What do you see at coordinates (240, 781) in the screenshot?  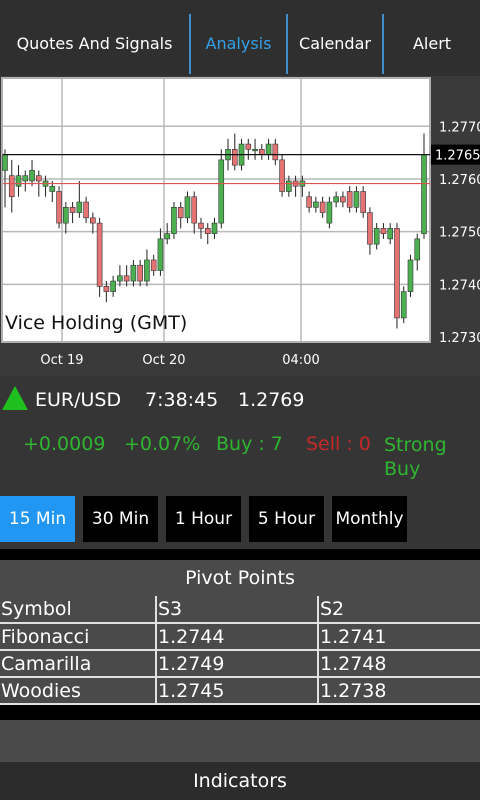 I see `indicators-header: Indicators` at bounding box center [240, 781].